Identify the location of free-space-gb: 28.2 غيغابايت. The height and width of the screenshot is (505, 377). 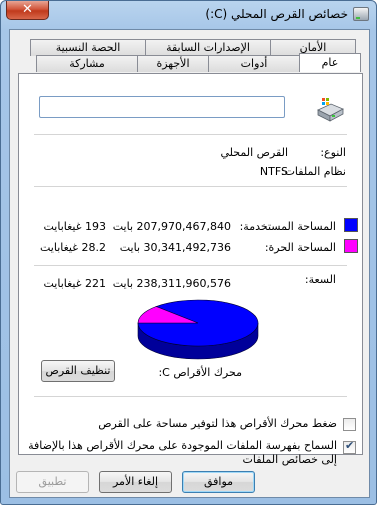
(72, 247).